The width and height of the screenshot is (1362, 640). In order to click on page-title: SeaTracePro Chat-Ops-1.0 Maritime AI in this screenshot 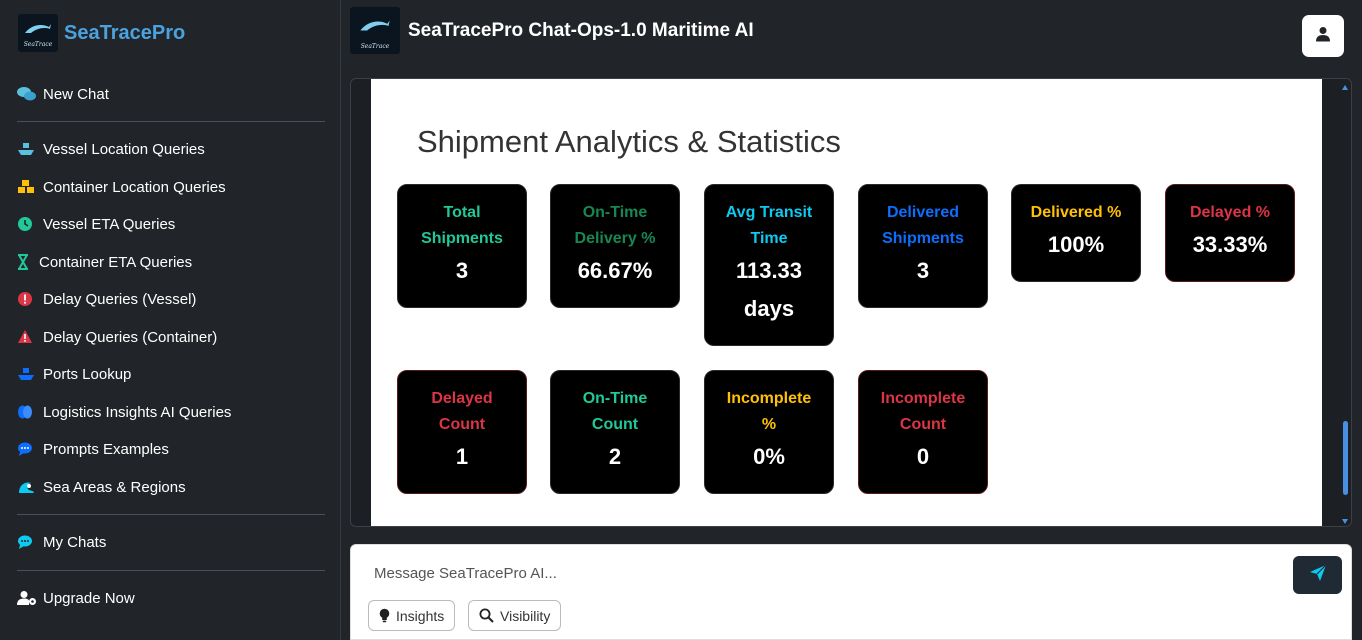, I will do `click(581, 30)`.